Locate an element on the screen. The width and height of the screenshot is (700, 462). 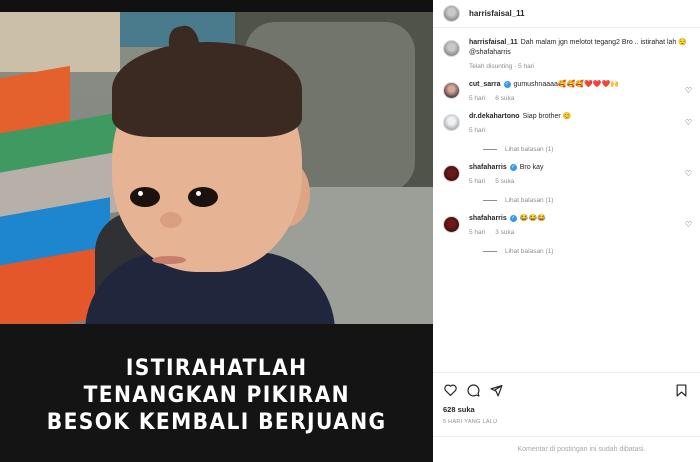
share-icon is located at coordinates (496, 390).